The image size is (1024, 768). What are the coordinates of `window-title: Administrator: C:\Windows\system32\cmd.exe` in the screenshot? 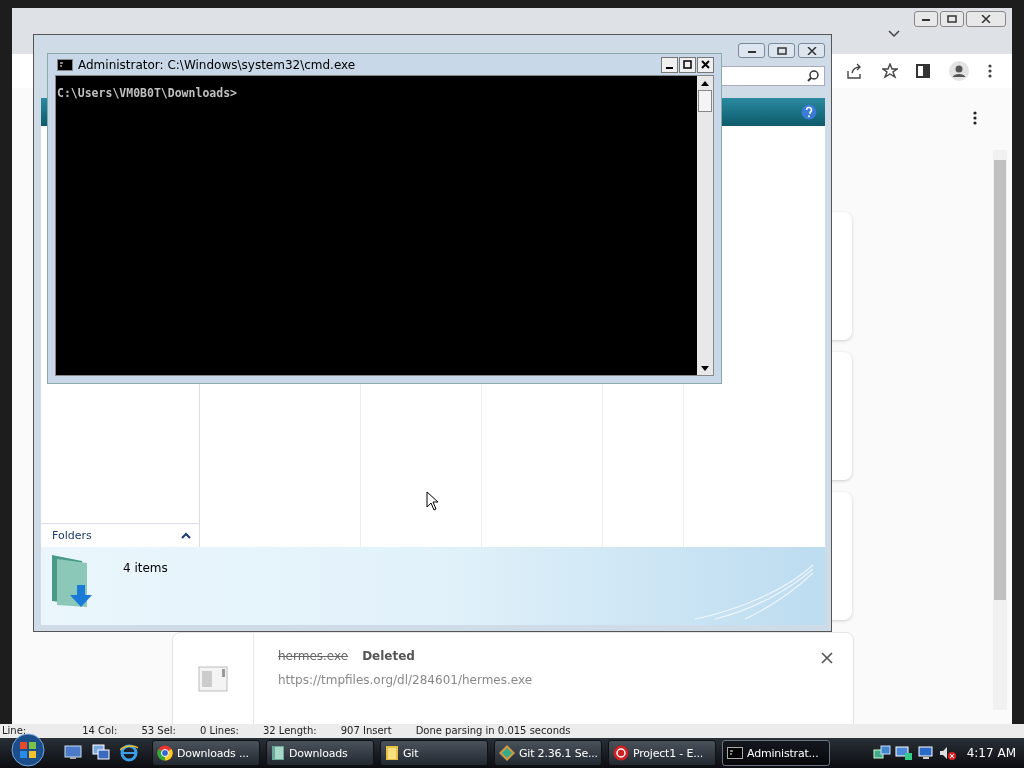 It's located at (217, 64).